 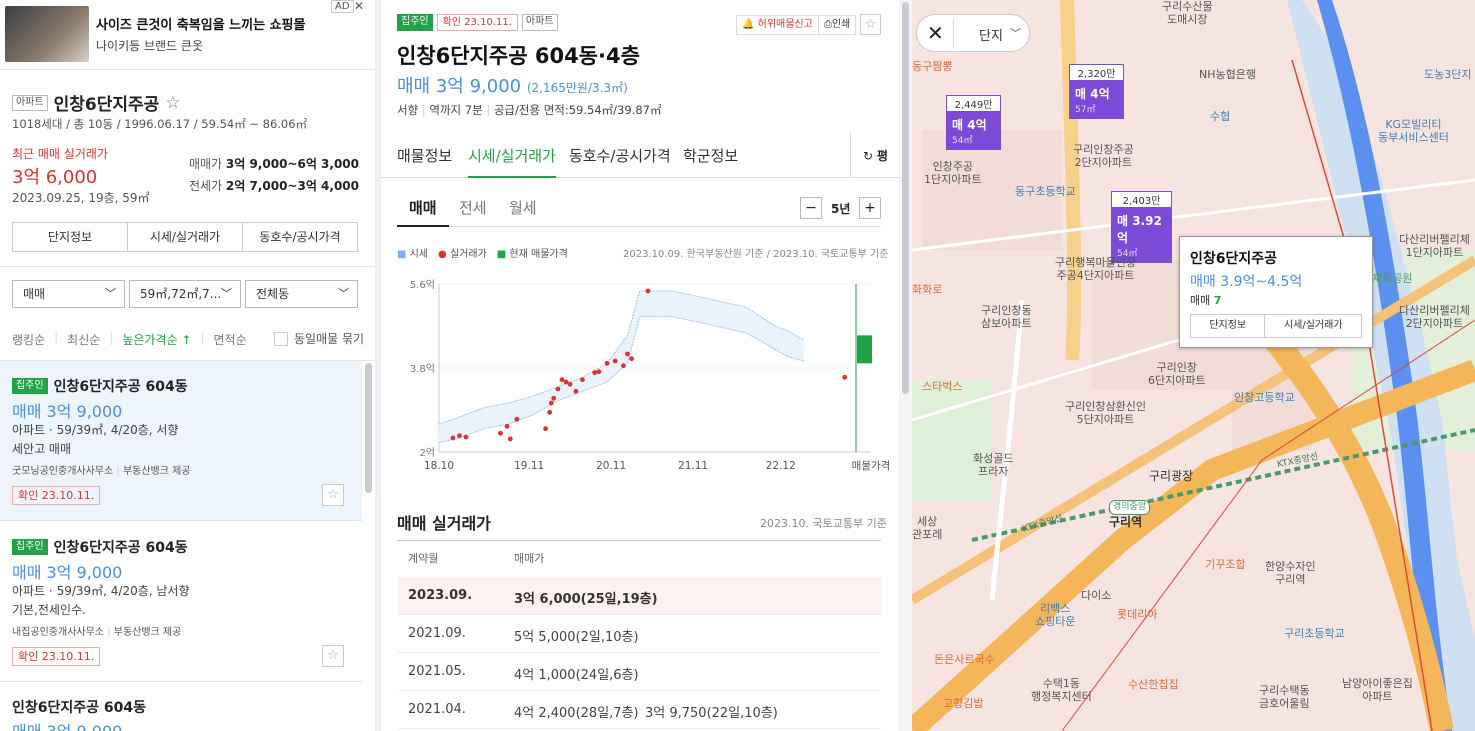 What do you see at coordinates (1200, 300) in the screenshot?
I see `popup-count-label: 매매` at bounding box center [1200, 300].